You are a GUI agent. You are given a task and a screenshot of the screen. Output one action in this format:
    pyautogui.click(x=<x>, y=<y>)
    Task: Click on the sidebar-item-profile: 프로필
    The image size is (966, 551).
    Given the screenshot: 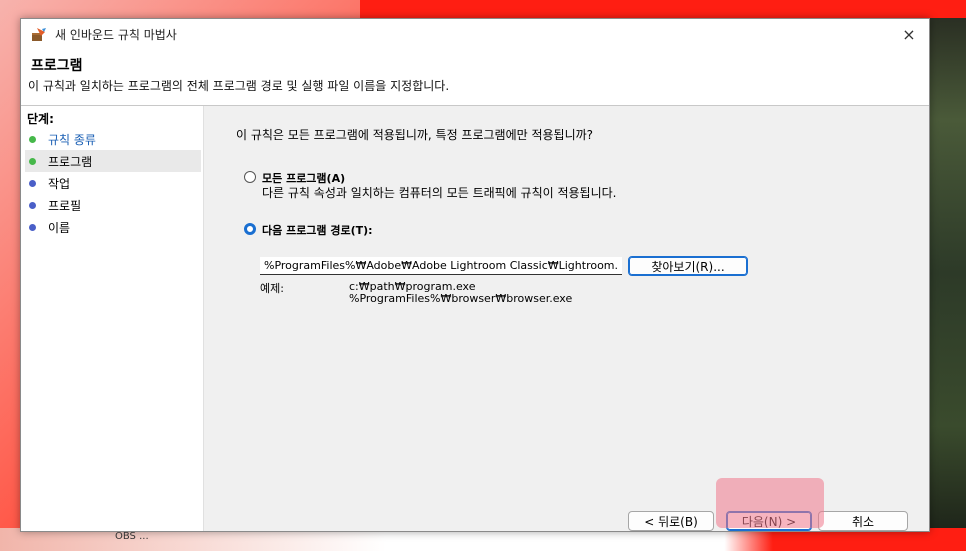 What is the action you would take?
    pyautogui.click(x=113, y=205)
    